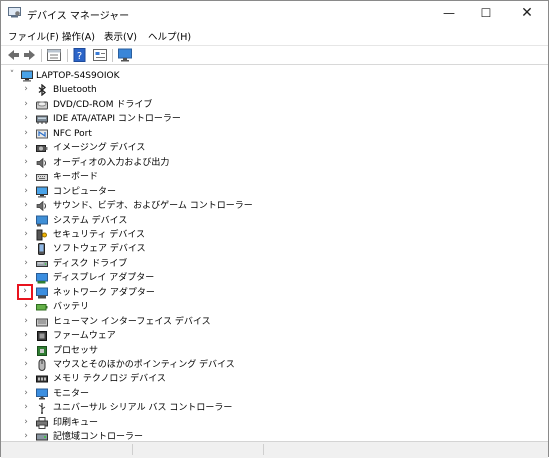  What do you see at coordinates (274, 249) in the screenshot?
I see `device-category-row: › ソフトウェア デバイス` at bounding box center [274, 249].